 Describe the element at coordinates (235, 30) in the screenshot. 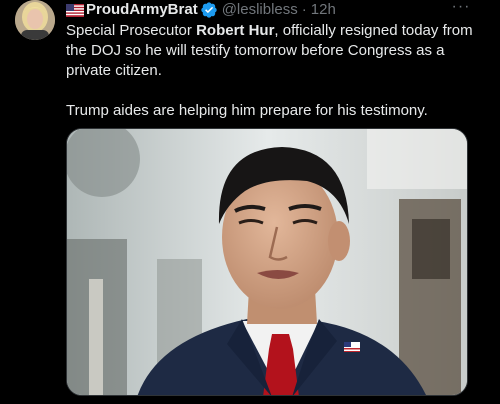

I see `text-bold-name: Robert Hur` at that location.